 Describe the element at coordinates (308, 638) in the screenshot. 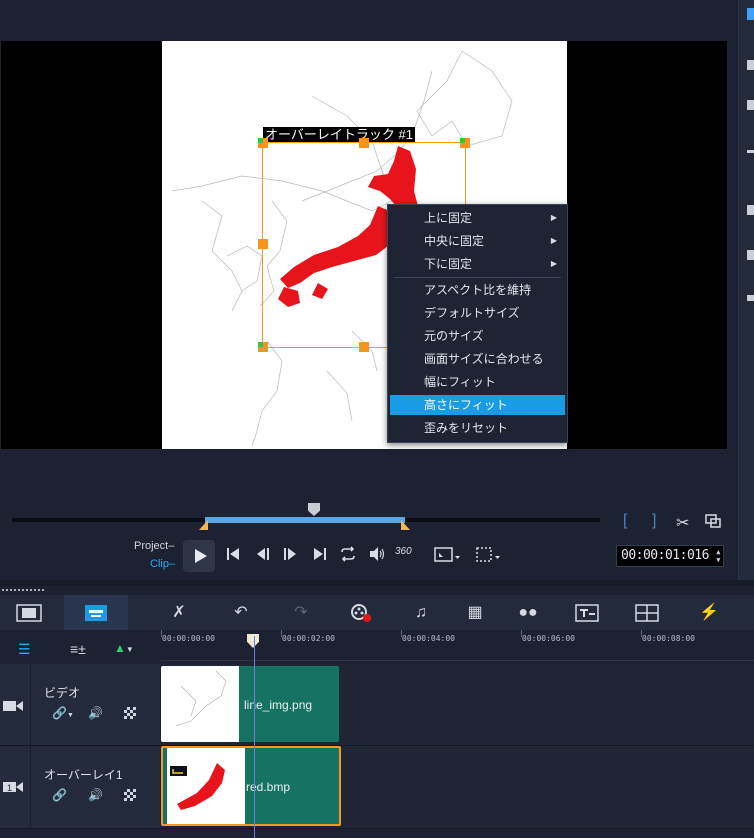

I see `ruler-label-2s: 00:00:02:00` at that location.